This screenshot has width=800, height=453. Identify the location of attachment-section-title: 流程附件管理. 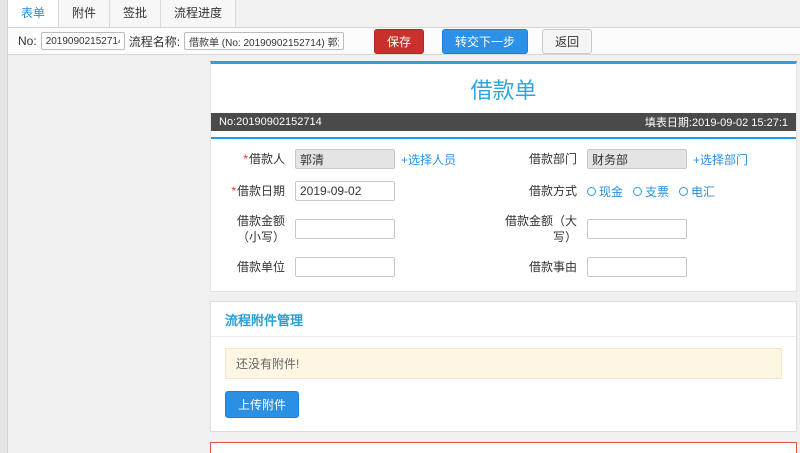
(503, 320).